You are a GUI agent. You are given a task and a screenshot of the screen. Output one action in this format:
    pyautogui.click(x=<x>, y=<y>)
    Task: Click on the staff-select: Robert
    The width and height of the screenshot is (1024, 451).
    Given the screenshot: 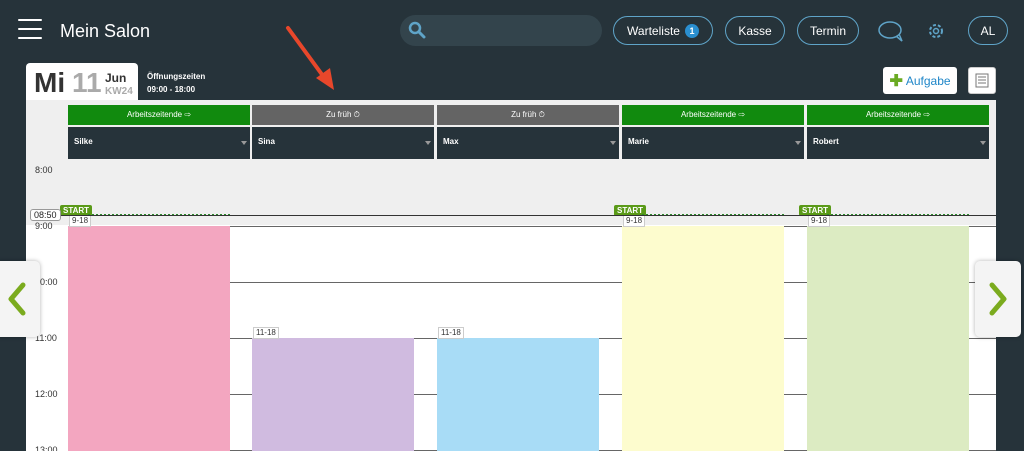 What is the action you would take?
    pyautogui.click(x=898, y=143)
    